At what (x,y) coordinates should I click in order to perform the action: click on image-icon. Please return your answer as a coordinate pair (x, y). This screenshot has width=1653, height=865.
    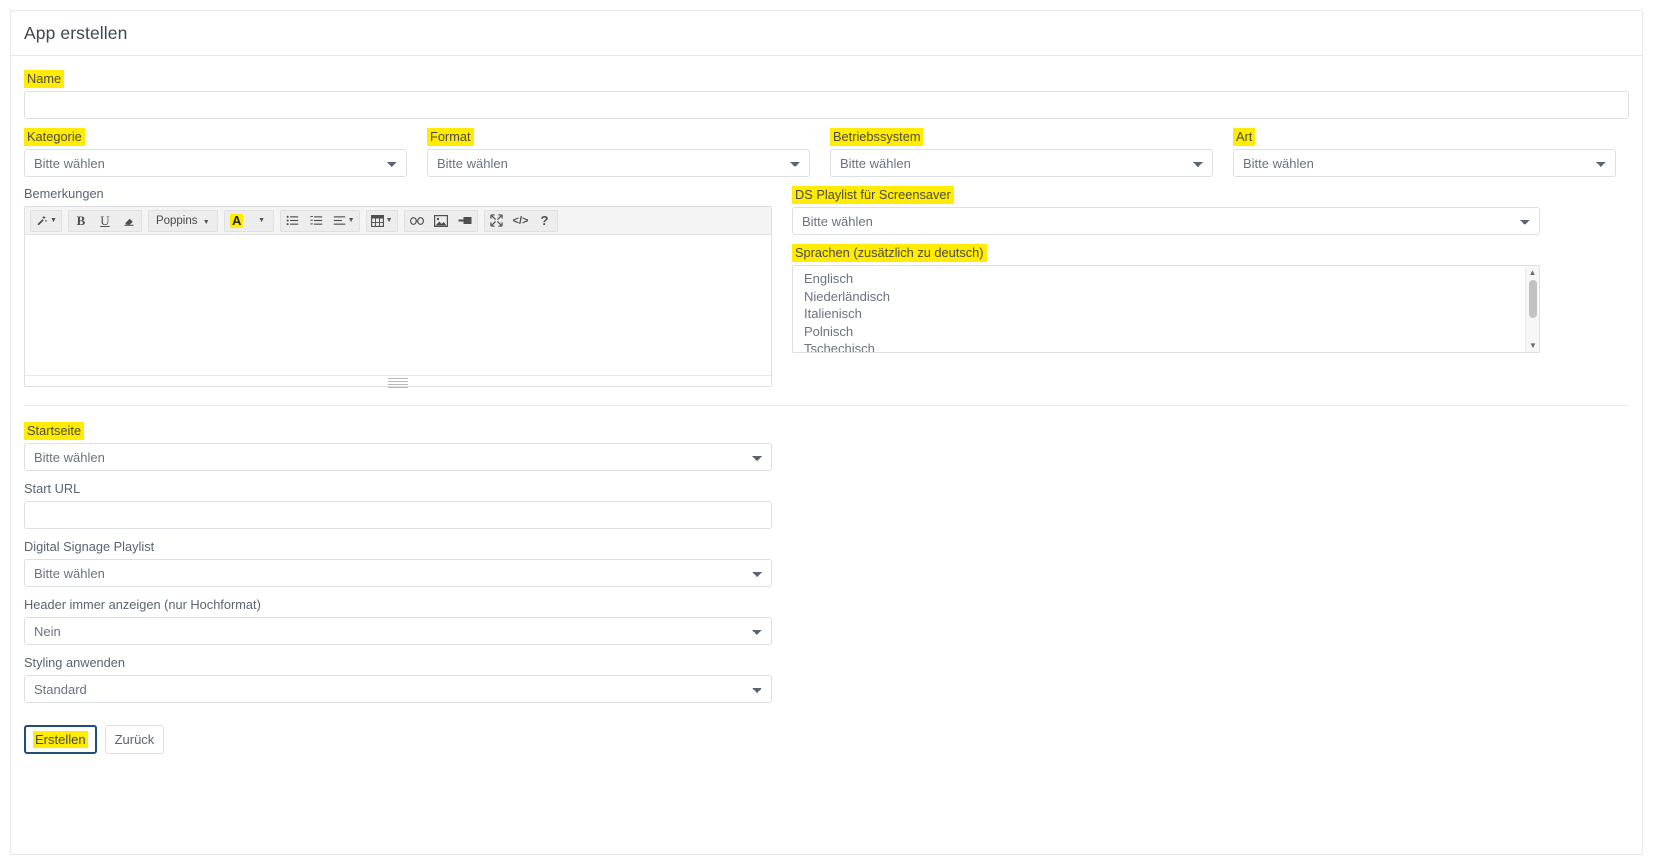
    Looking at the image, I should click on (441, 221).